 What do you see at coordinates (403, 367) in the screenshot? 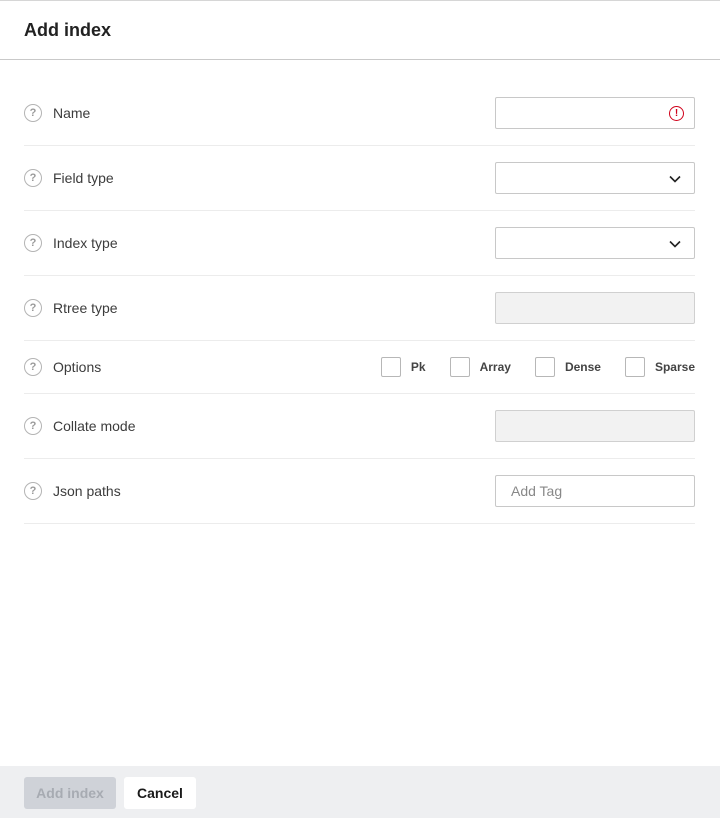
I see `option-pk: Pk` at bounding box center [403, 367].